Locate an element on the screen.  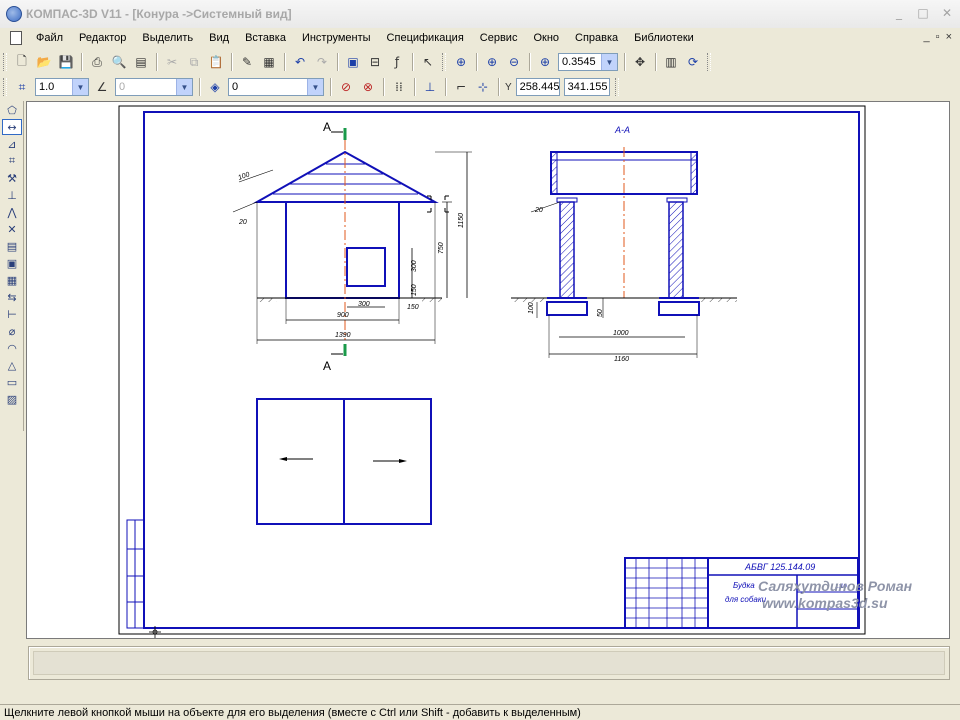
menu-libraries: Библиотеки is located at coordinates (664, 38).